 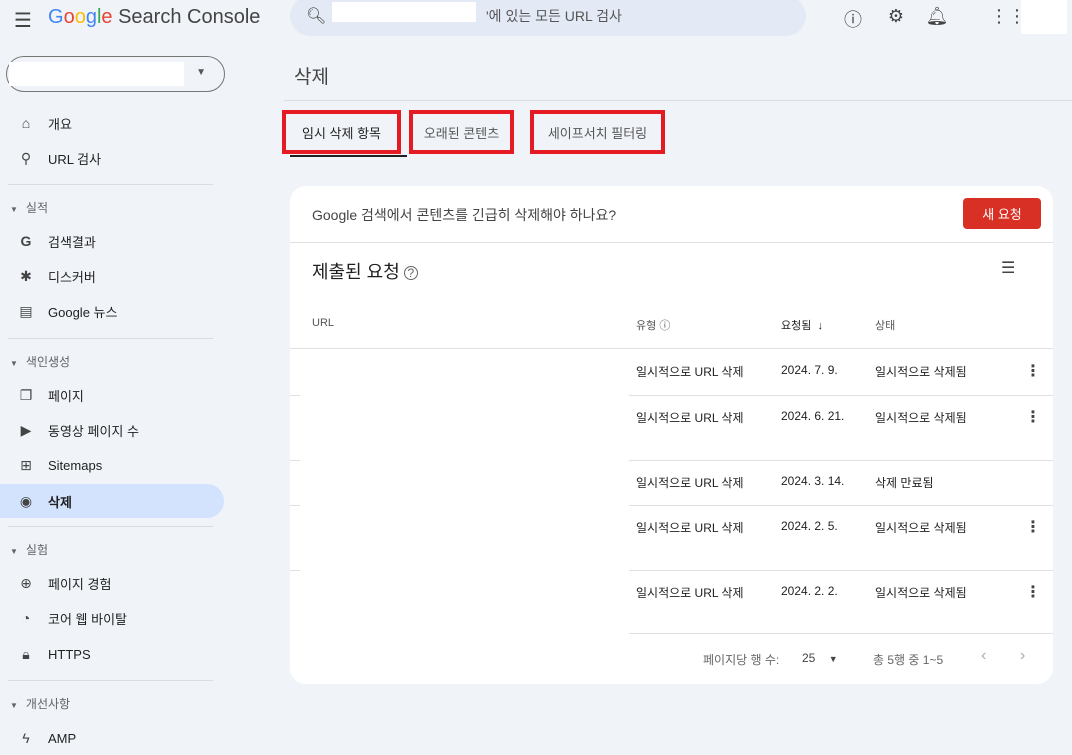 I want to click on label: 페이지, so click(x=66, y=396).